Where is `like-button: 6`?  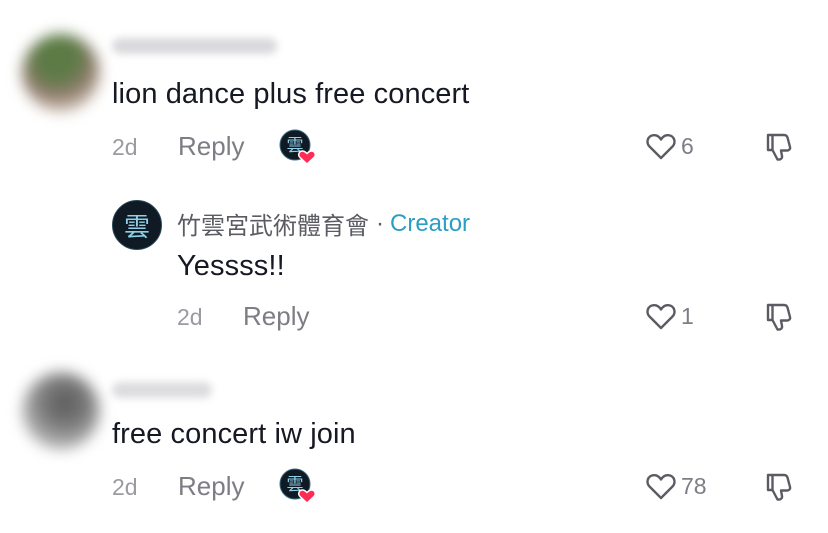
like-button: 6 is located at coordinates (669, 146).